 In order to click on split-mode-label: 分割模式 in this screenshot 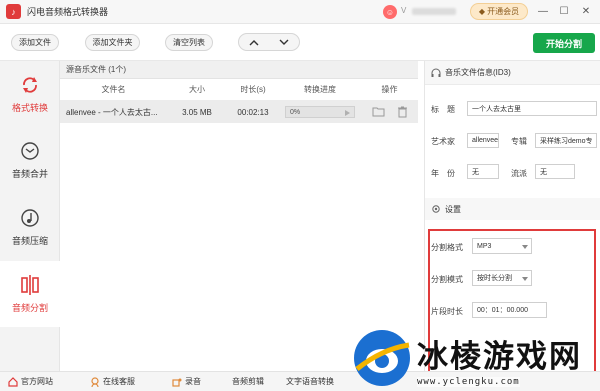, I will do `click(447, 279)`.